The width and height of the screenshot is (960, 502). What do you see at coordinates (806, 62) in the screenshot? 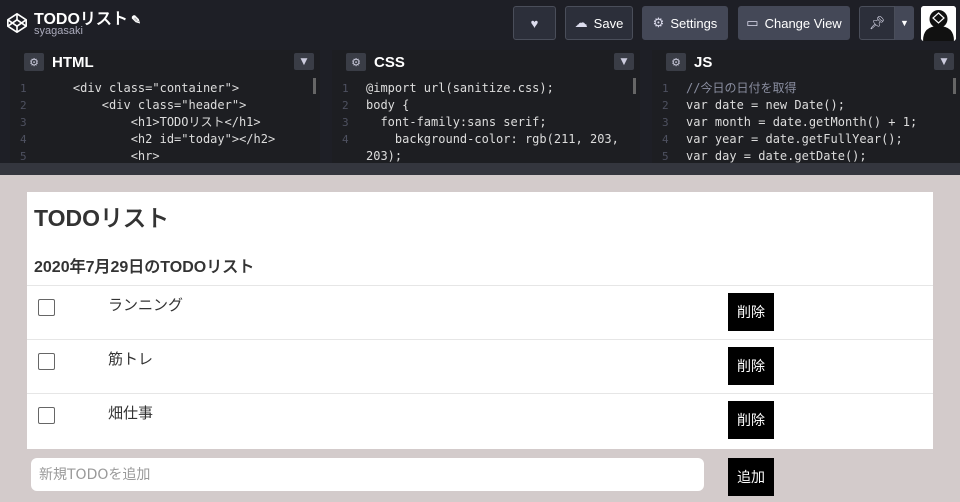
I see `js-editor-header: ⚙ JS ▼` at bounding box center [806, 62].